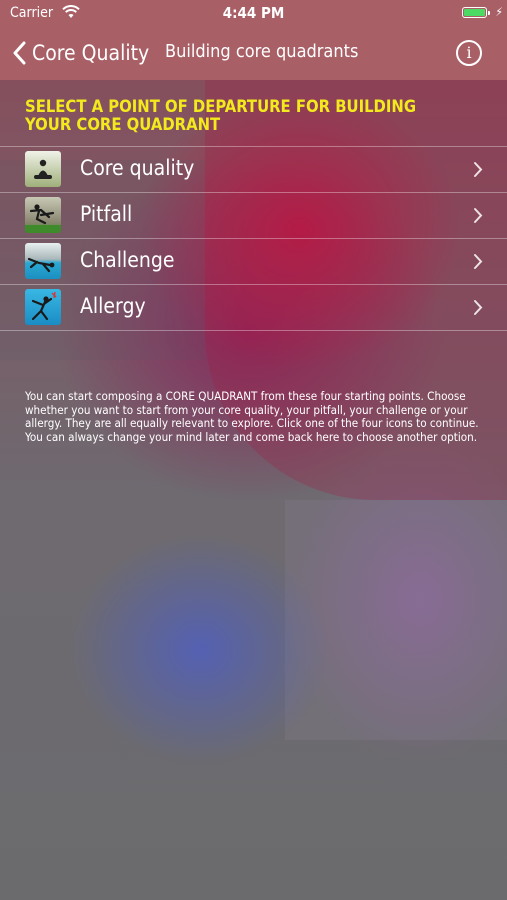 This screenshot has width=507, height=900. What do you see at coordinates (113, 306) in the screenshot?
I see `list-item-label: Allergy` at bounding box center [113, 306].